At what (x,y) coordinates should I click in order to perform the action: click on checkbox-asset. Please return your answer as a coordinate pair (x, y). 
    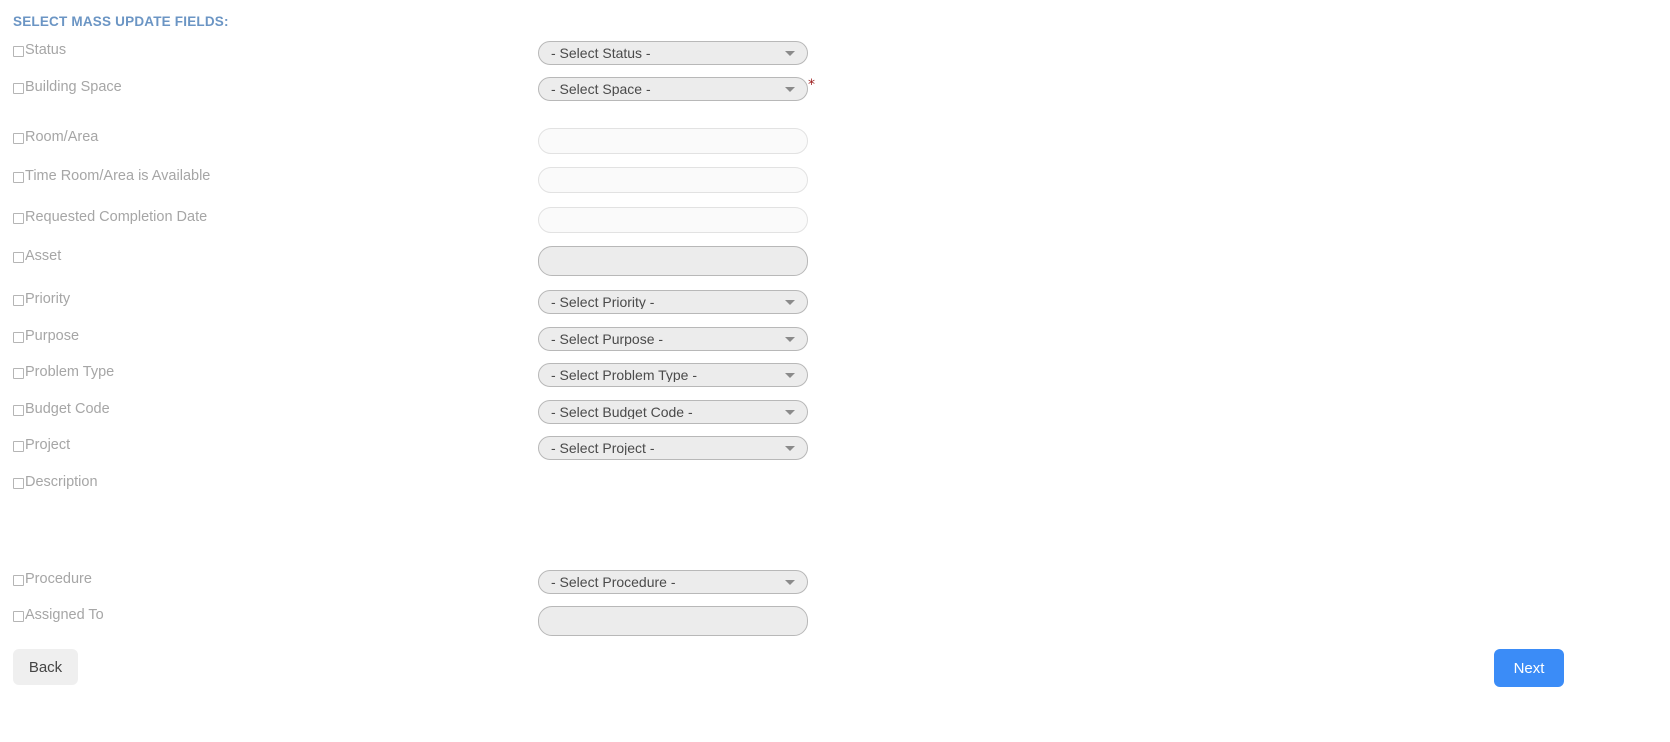
    Looking at the image, I should click on (18, 257).